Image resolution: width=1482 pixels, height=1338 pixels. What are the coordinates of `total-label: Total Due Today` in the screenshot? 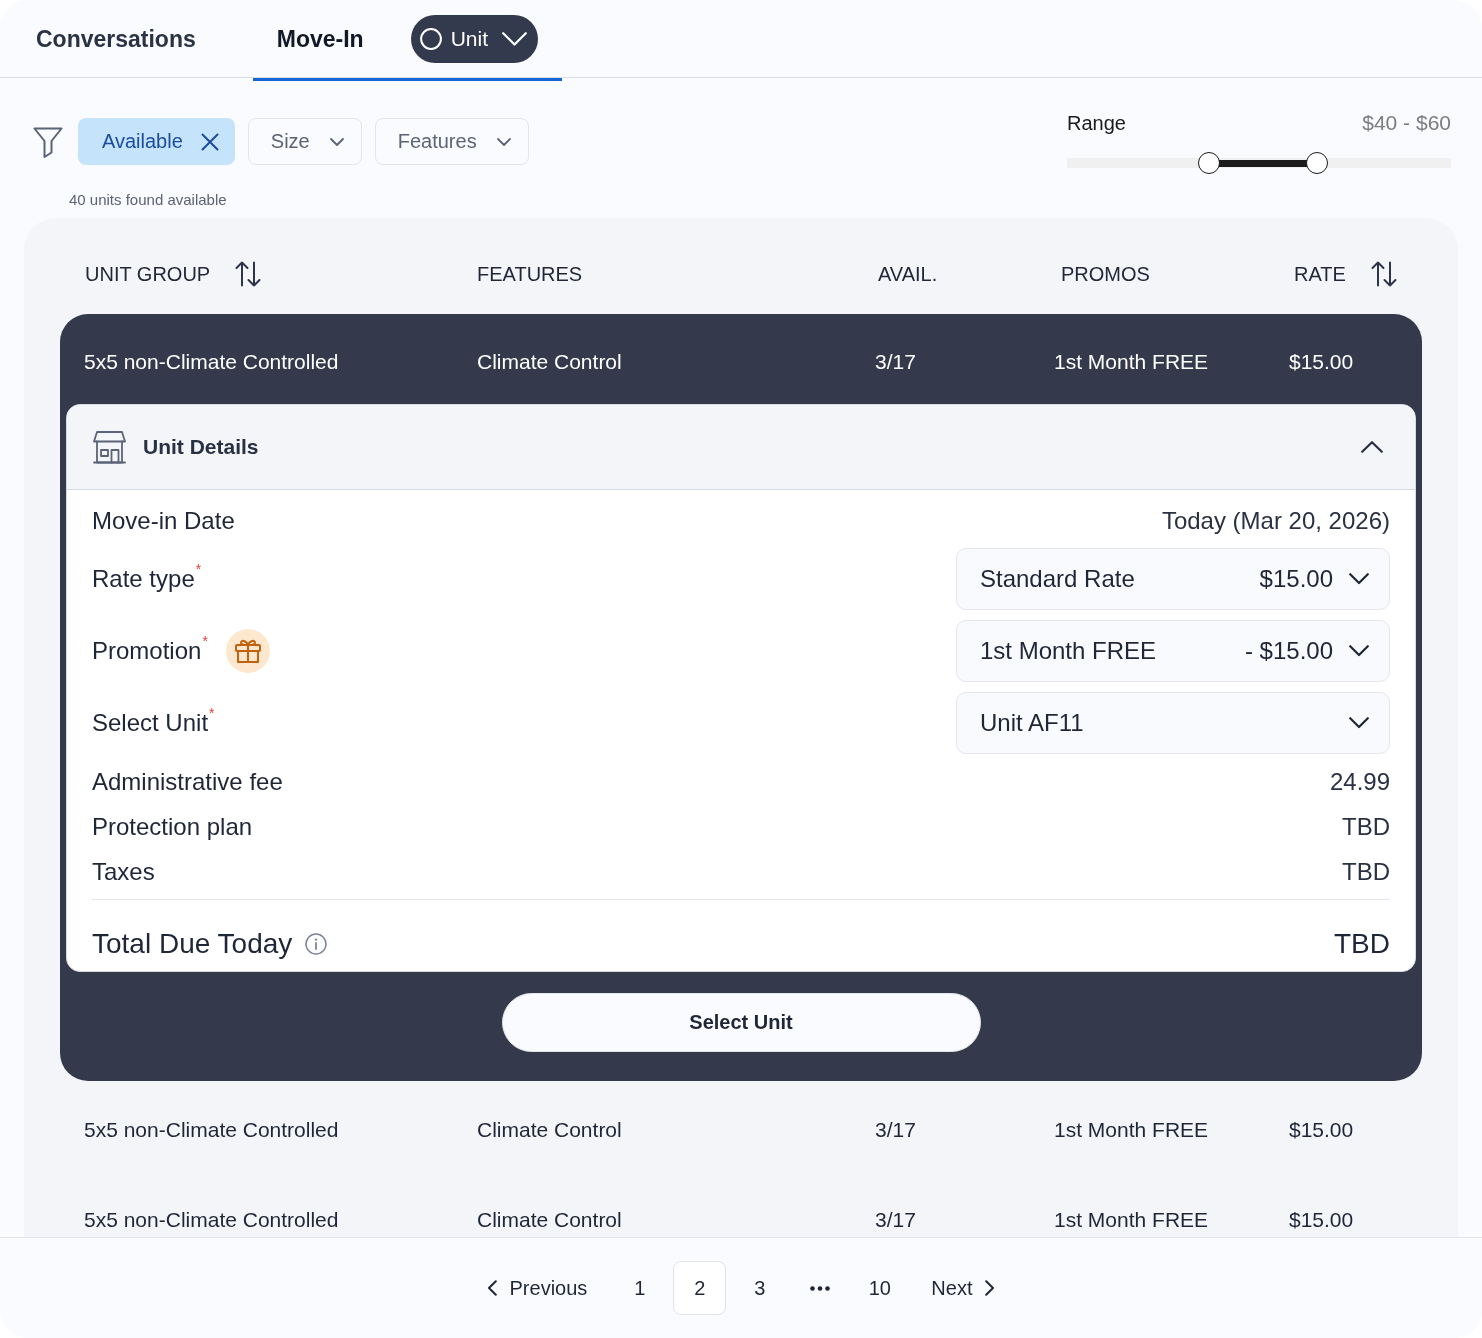 It's located at (192, 943).